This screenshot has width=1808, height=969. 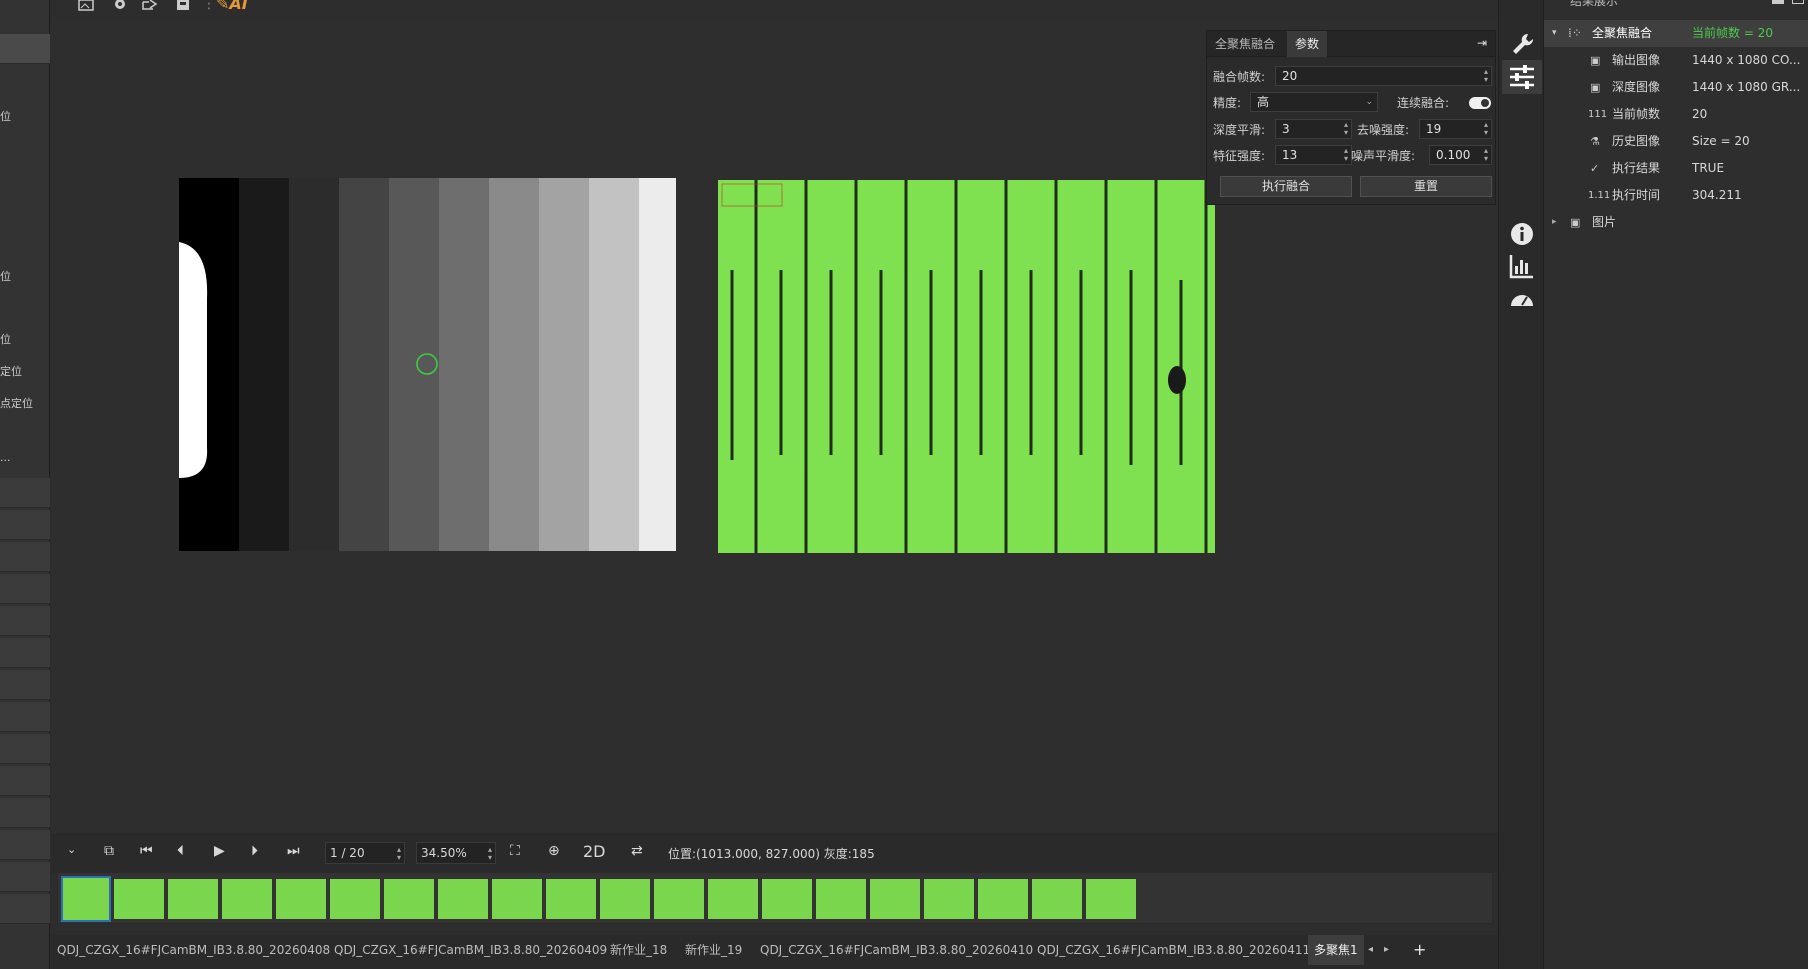 I want to click on export-icon, so click(x=150, y=6).